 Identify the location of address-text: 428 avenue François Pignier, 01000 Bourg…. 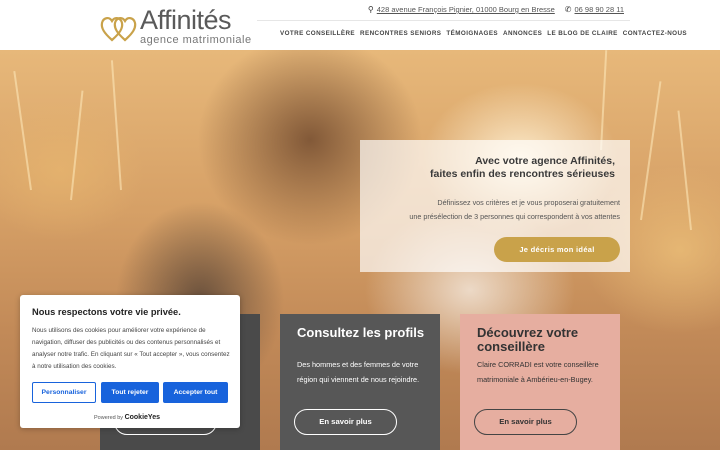
(465, 9).